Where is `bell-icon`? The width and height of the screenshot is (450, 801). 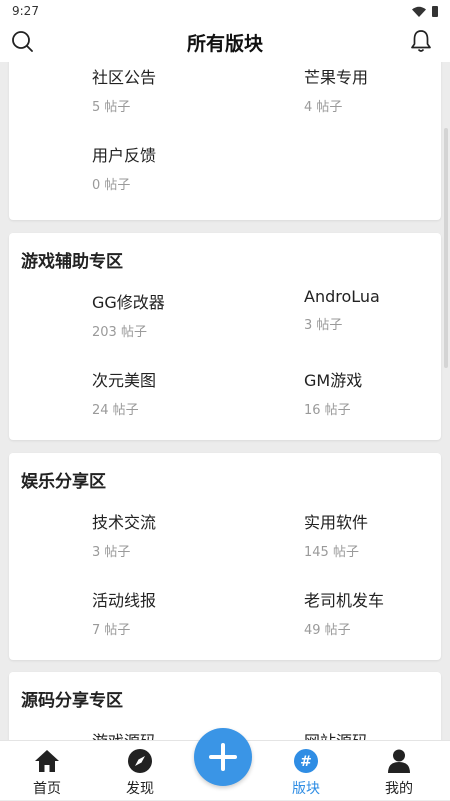
bell-icon is located at coordinates (421, 41).